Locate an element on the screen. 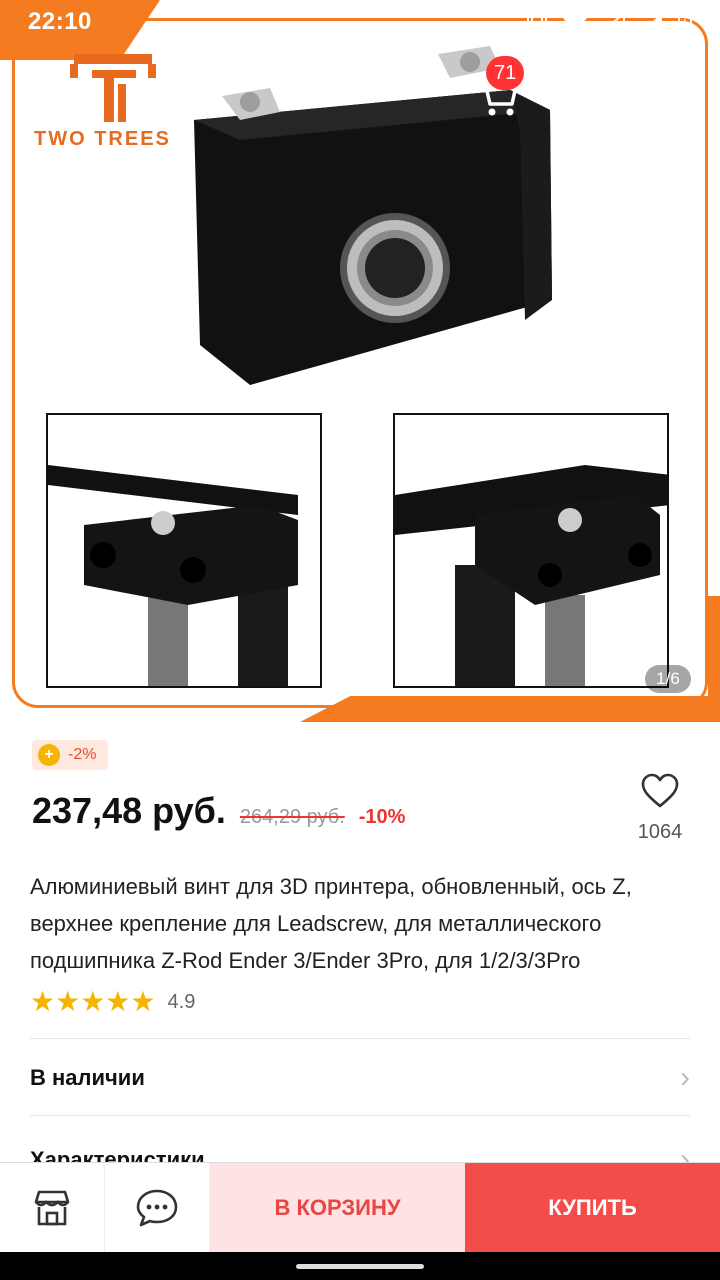 The image size is (720, 1280). coupon-text: -2% is located at coordinates (82, 754).